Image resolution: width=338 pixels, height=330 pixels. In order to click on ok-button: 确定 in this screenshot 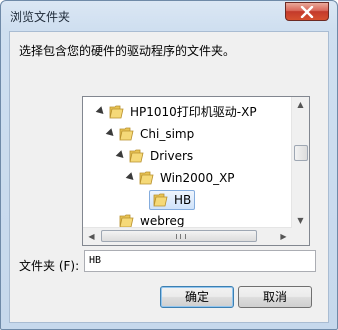, I will do `click(197, 297)`.